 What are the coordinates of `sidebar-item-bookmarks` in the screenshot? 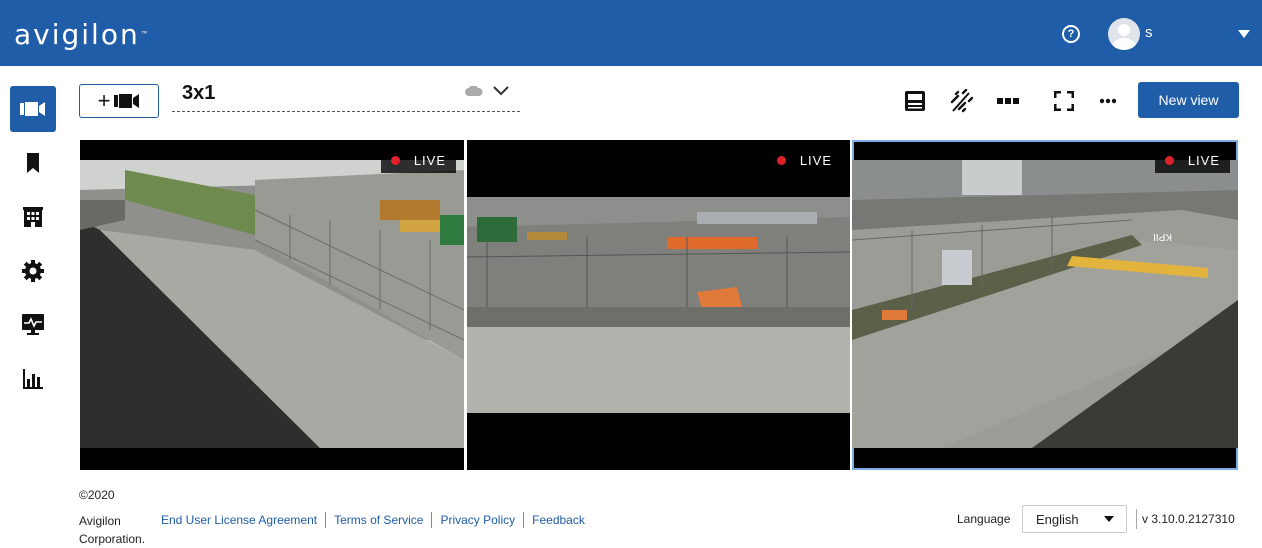 It's located at (33, 163).